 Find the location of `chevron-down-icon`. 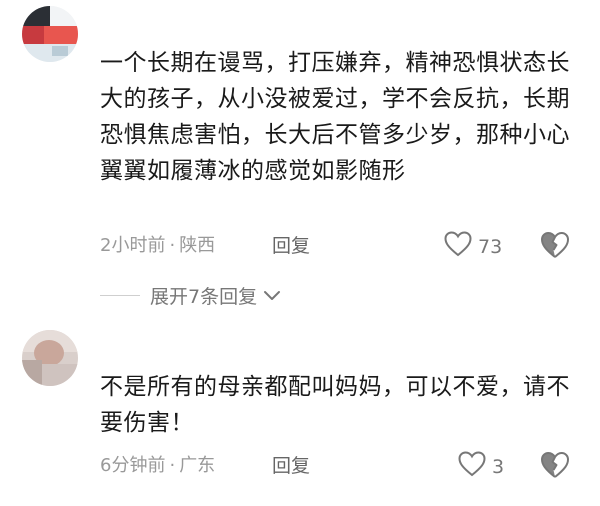

chevron-down-icon is located at coordinates (272, 296).